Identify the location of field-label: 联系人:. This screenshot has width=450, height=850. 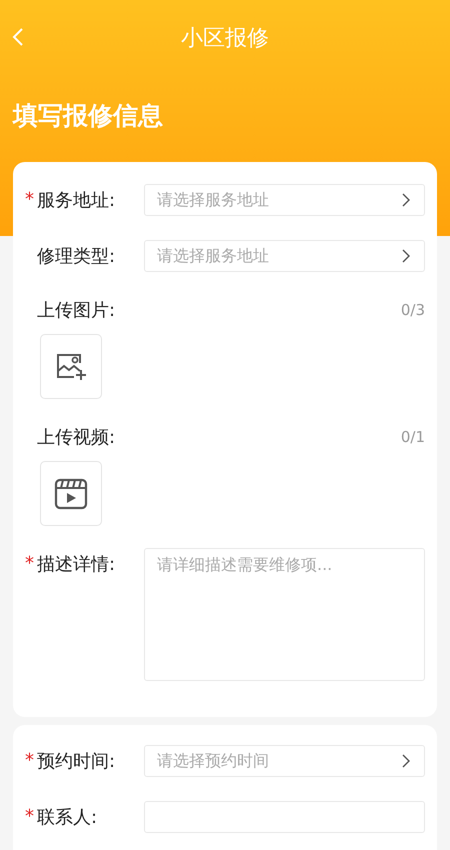
(67, 818).